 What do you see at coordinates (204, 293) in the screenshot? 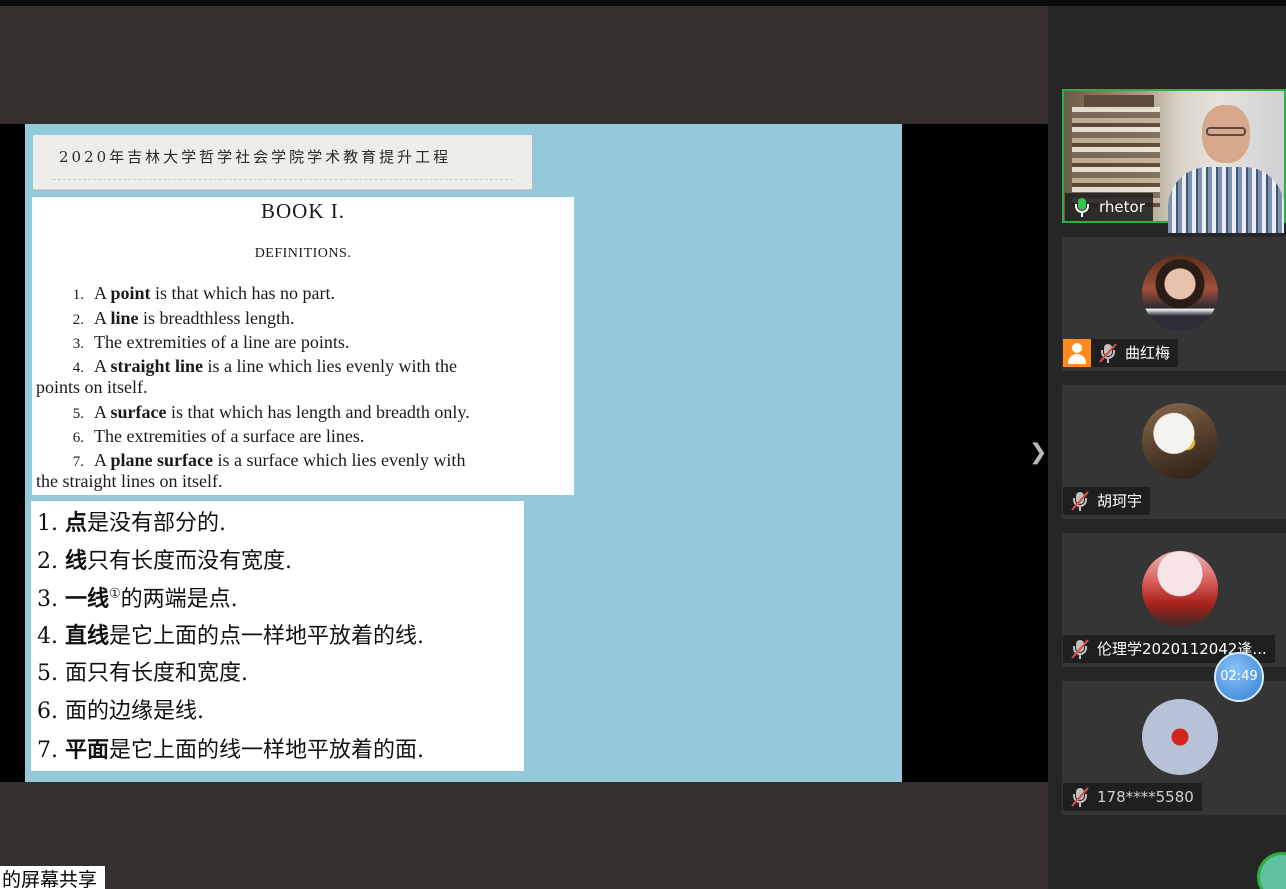
I see `english-definition: 1. A point is that which has no part.` at bounding box center [204, 293].